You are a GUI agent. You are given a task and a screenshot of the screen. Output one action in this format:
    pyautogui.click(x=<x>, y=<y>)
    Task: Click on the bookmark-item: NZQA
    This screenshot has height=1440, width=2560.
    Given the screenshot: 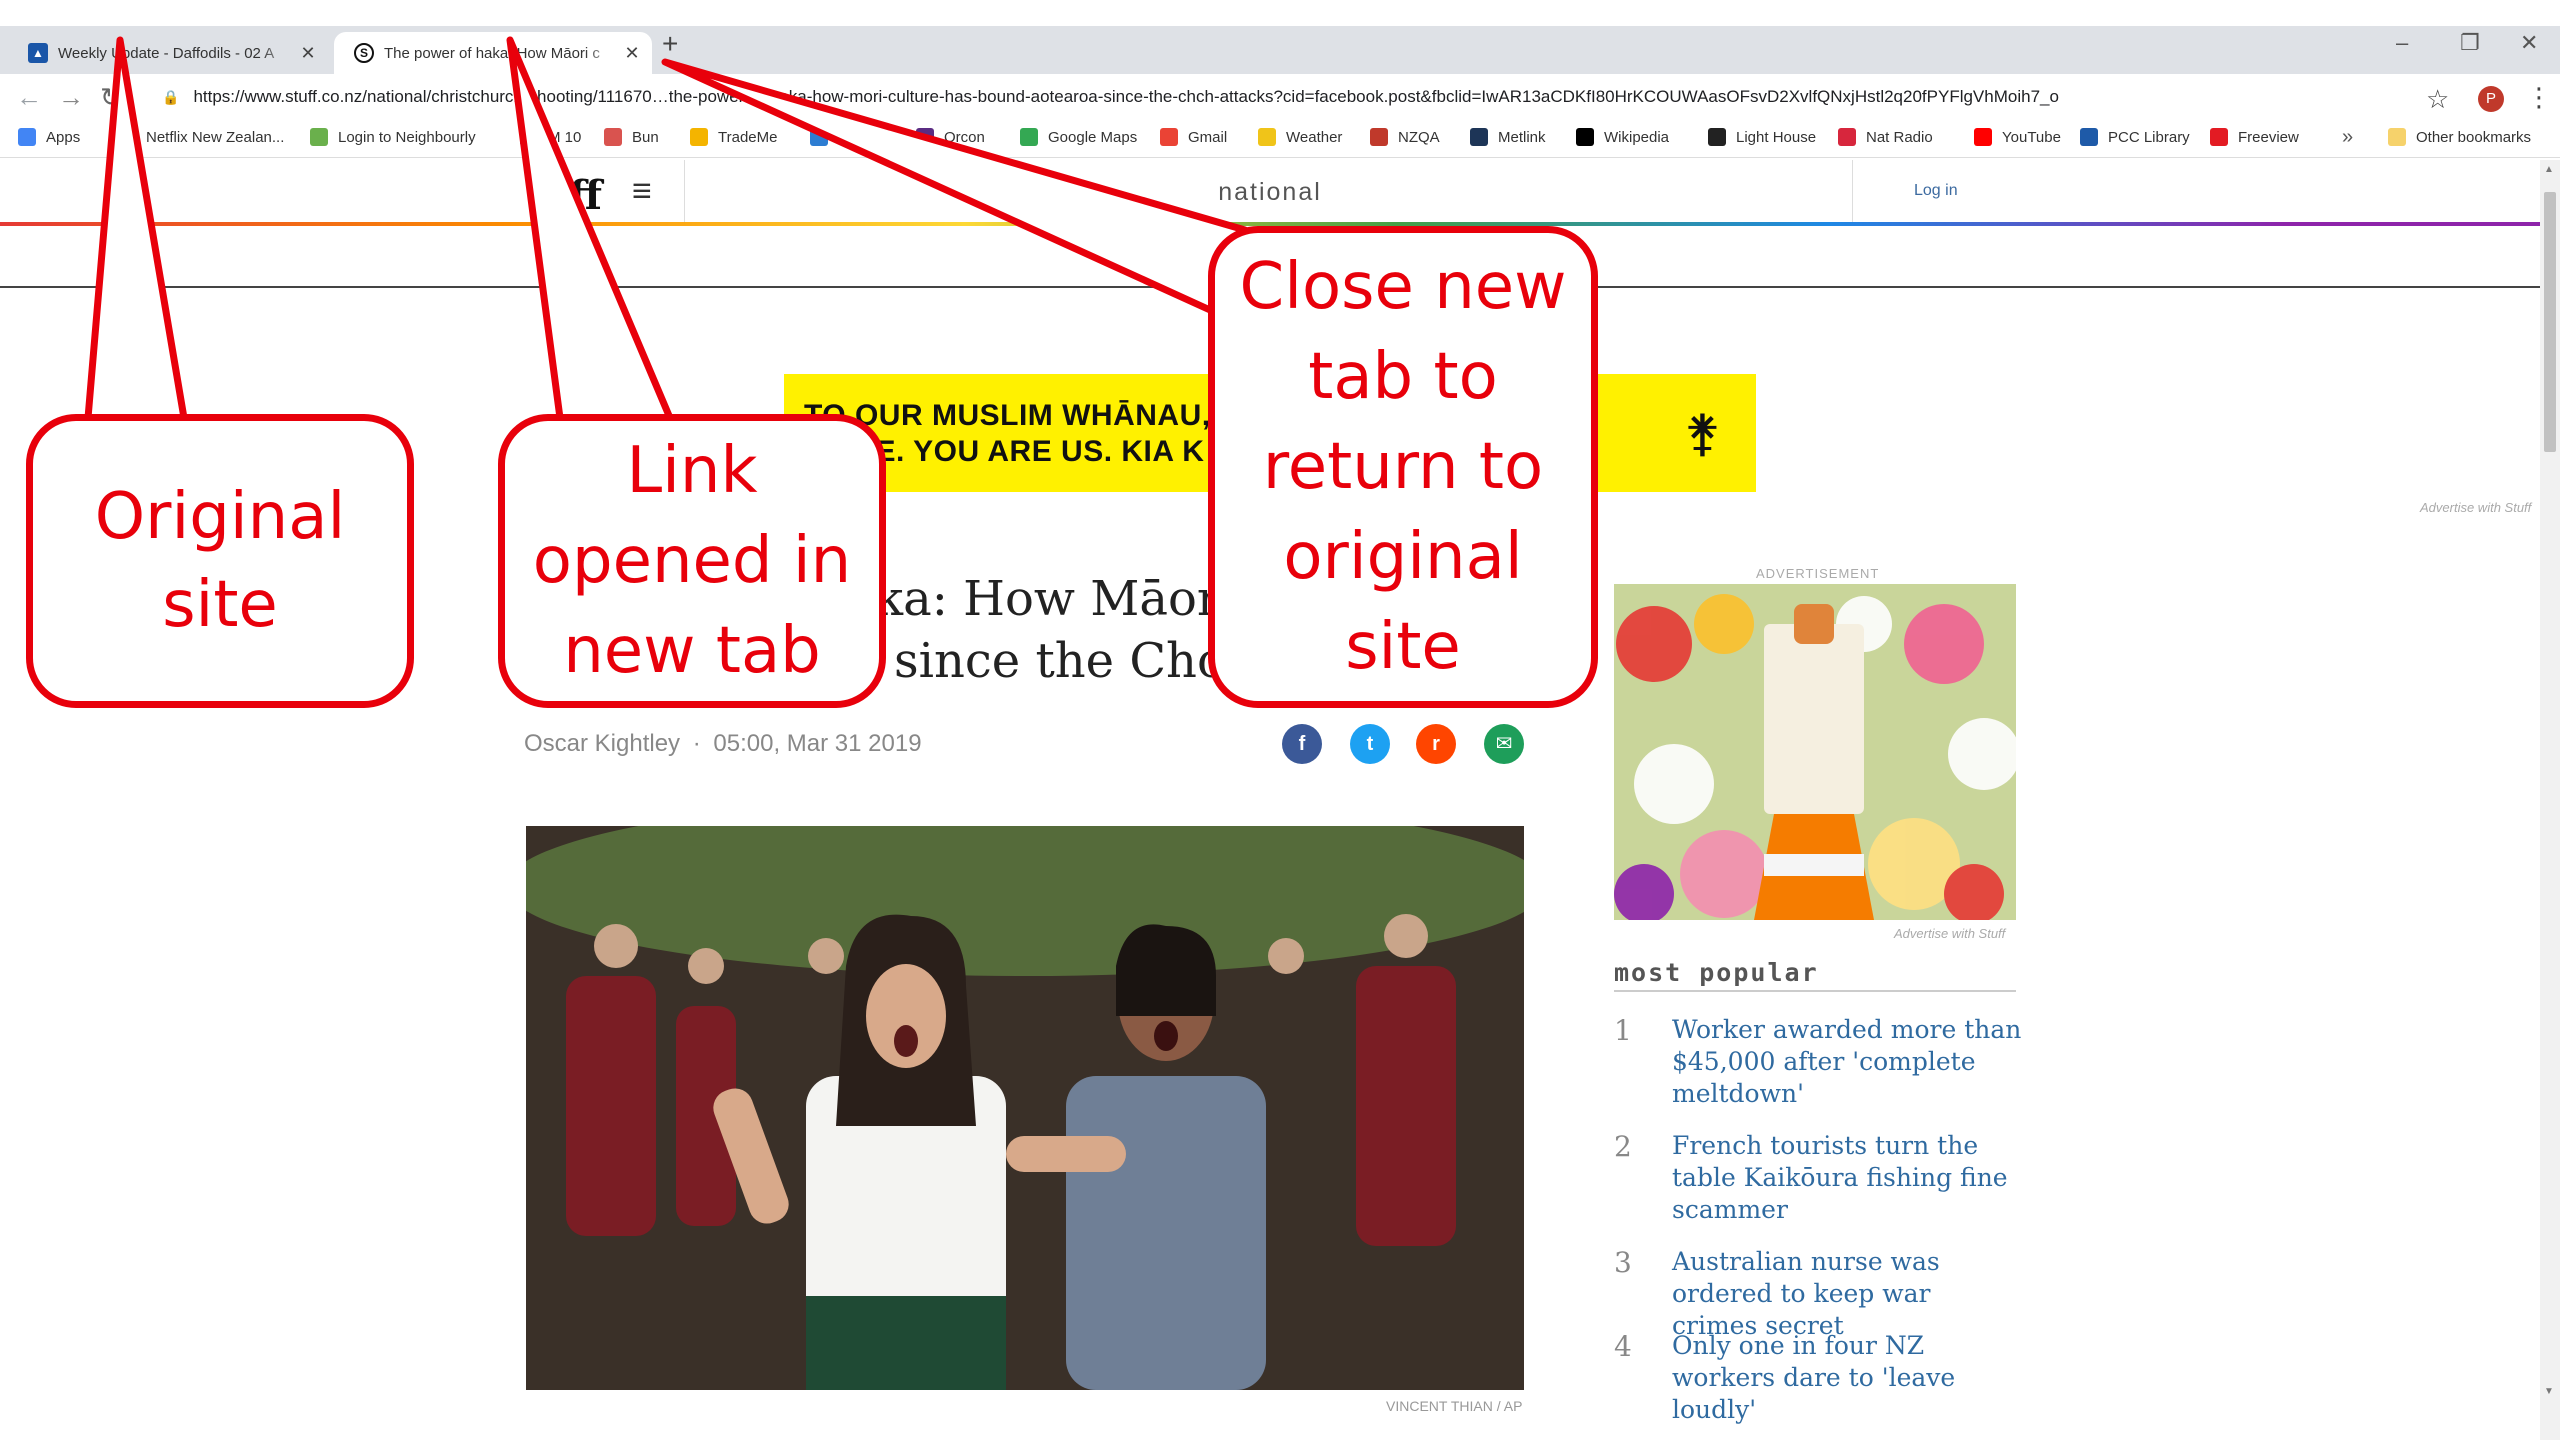 What is the action you would take?
    pyautogui.click(x=1405, y=137)
    